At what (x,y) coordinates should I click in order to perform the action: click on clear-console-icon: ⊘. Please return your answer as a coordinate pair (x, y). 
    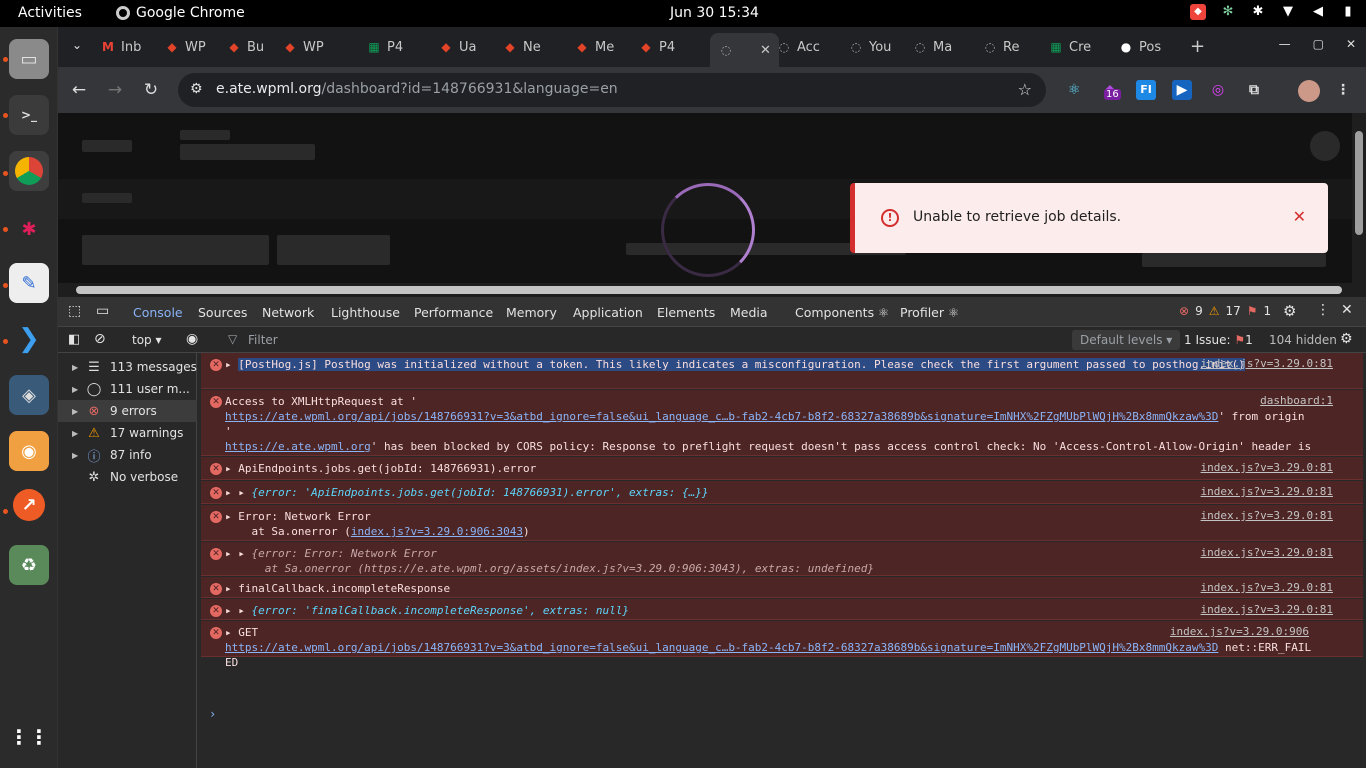
    Looking at the image, I should click on (100, 339).